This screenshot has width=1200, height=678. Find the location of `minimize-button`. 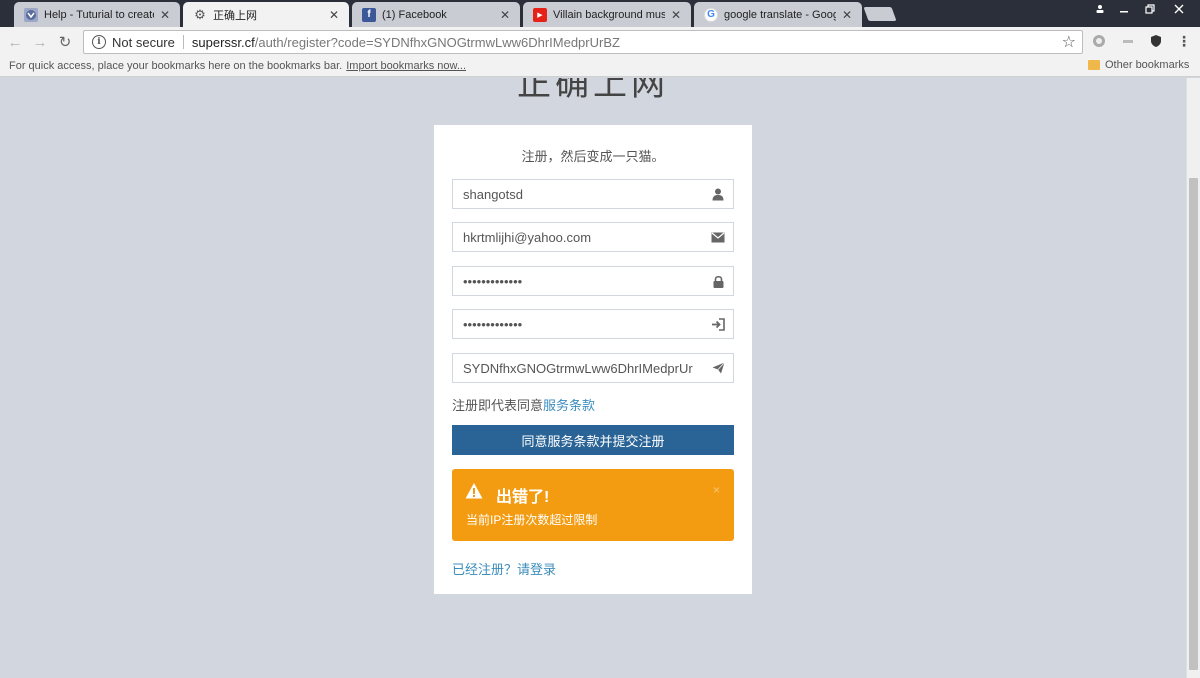

minimize-button is located at coordinates (1124, 9).